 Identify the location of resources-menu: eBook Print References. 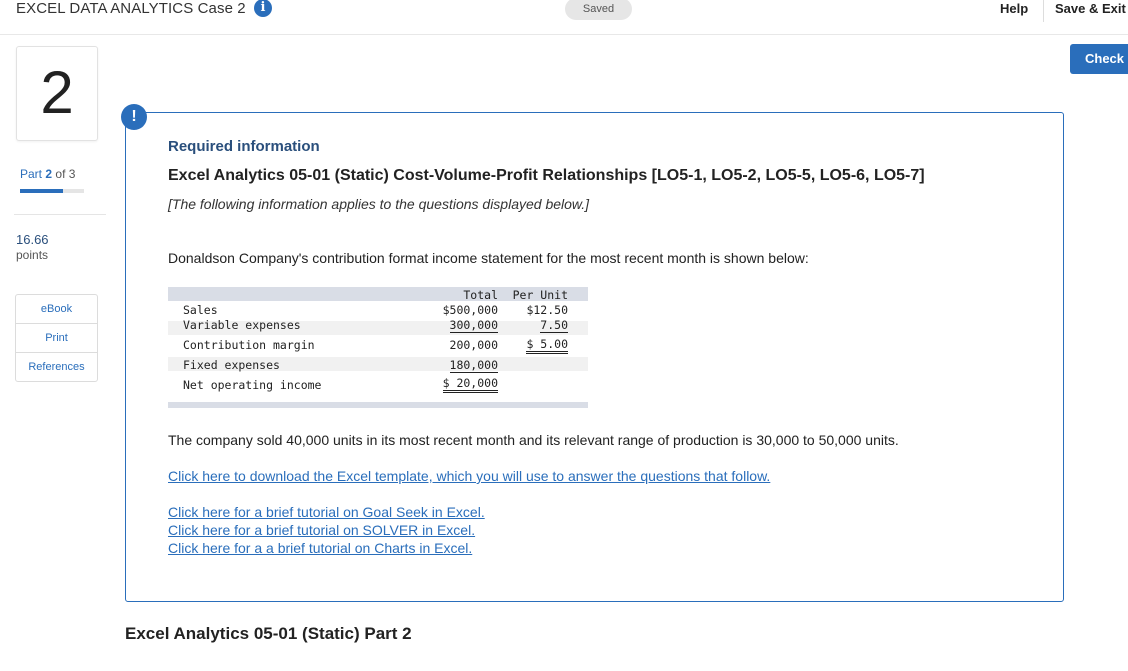
(56, 338).